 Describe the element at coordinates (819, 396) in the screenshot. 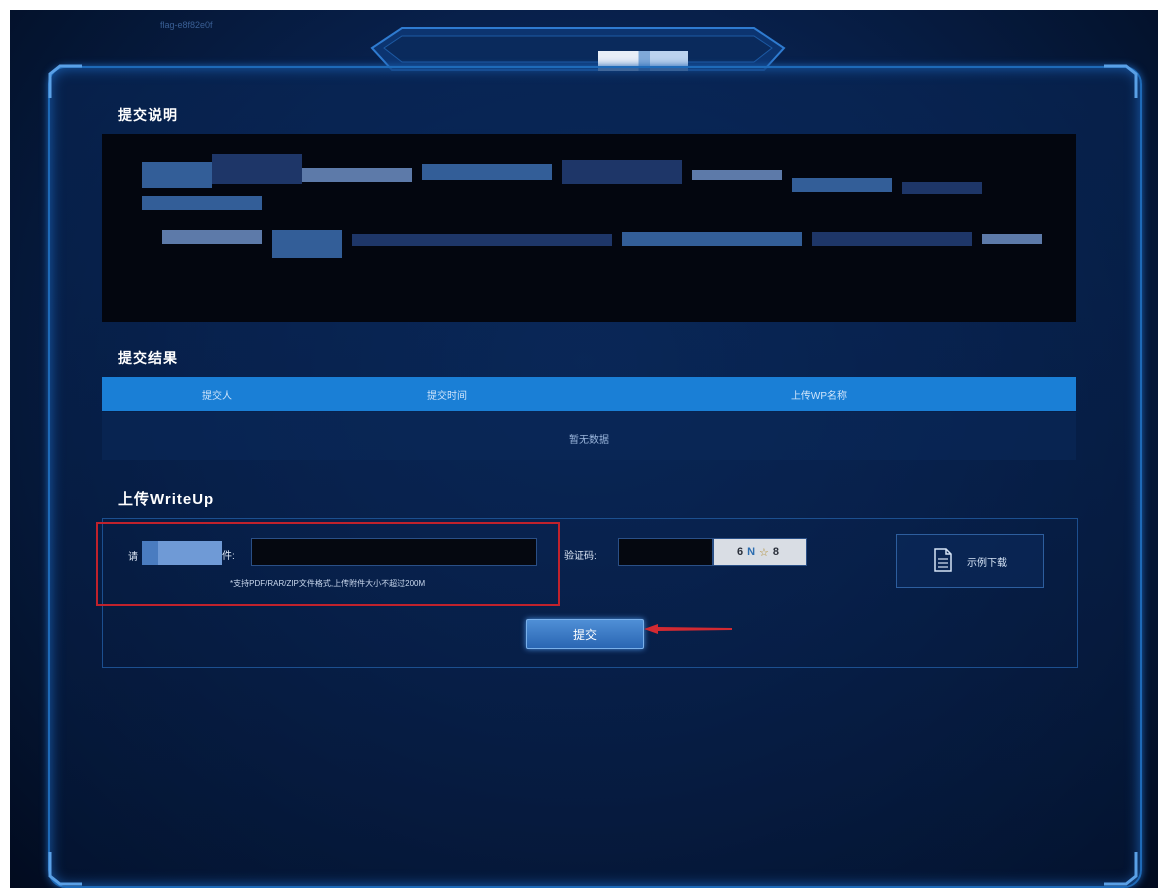

I see `column-header-wp-name: 上传WP名称` at that location.